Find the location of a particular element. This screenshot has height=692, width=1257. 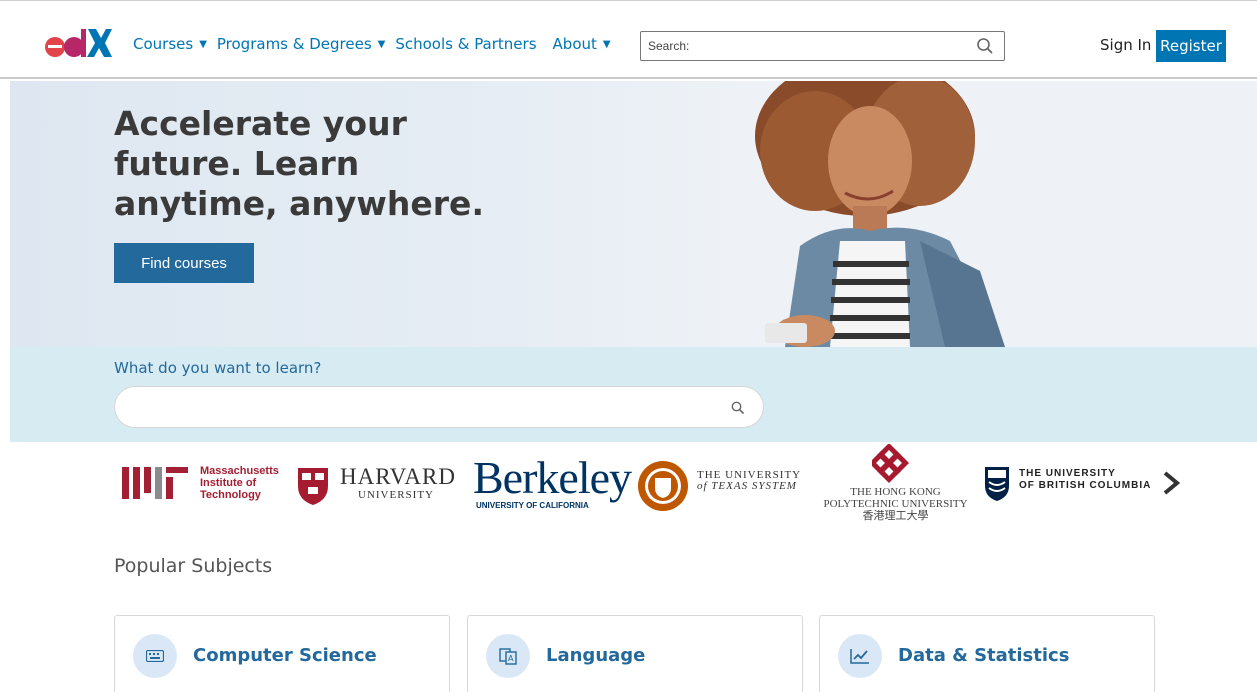

translate-icon: A is located at coordinates (508, 656).